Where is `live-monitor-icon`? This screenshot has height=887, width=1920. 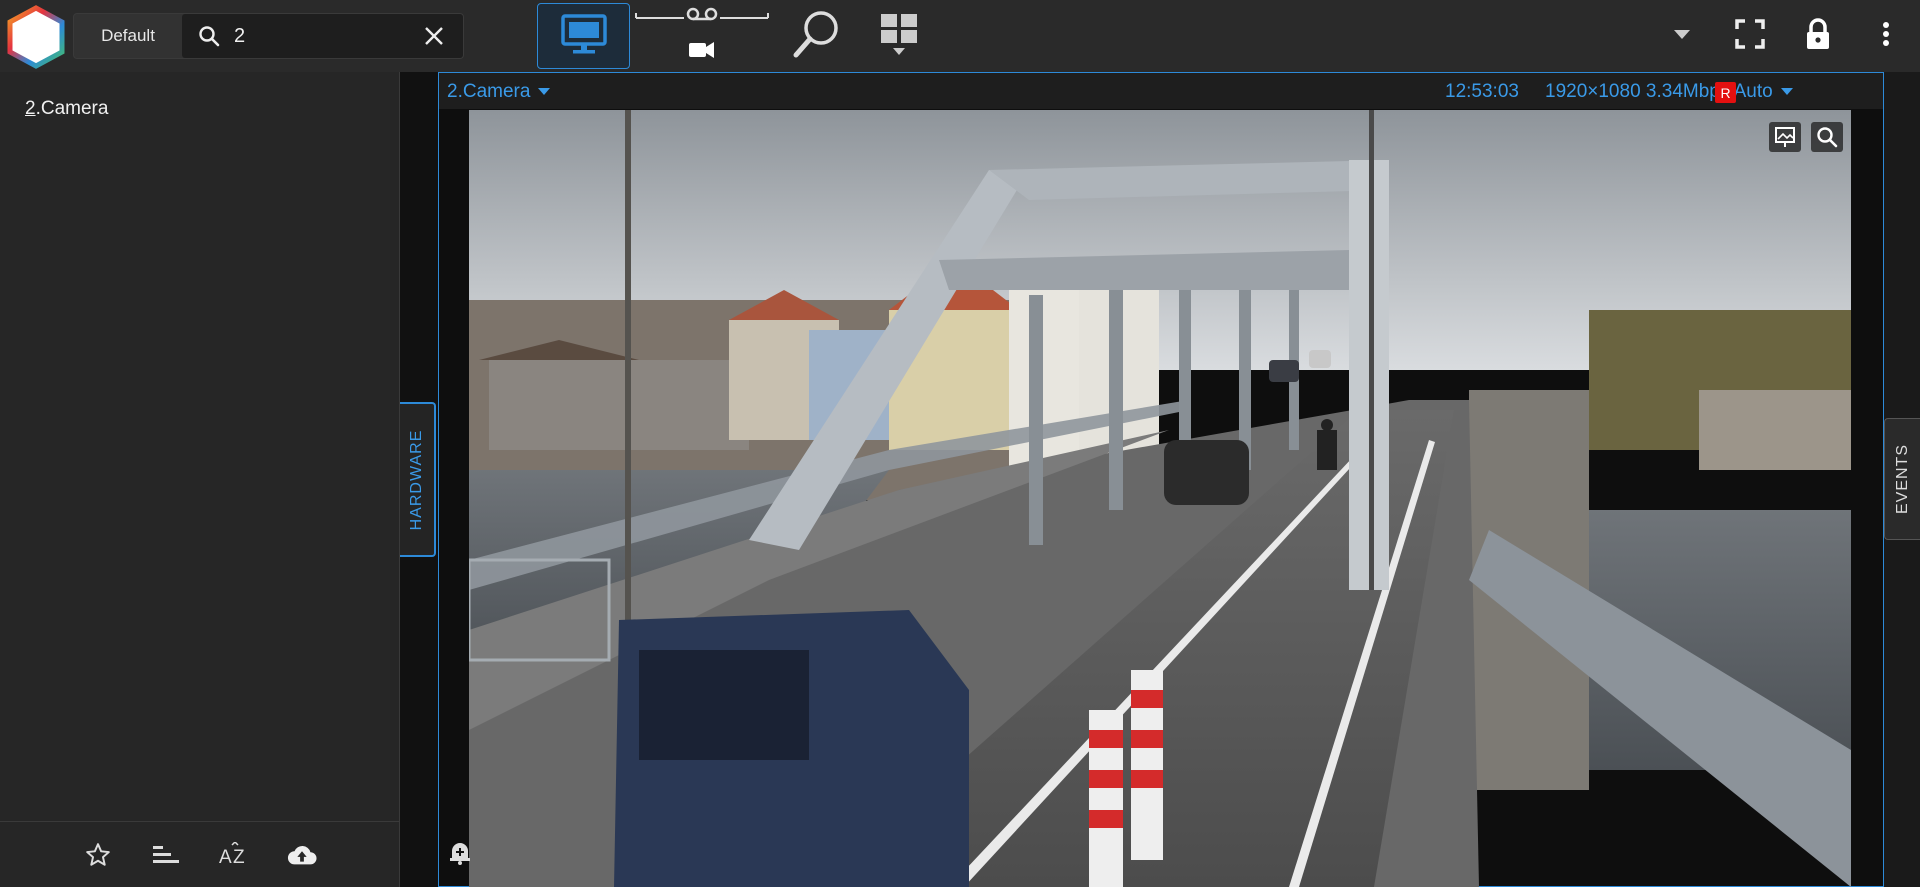
live-monitor-icon is located at coordinates (584, 36).